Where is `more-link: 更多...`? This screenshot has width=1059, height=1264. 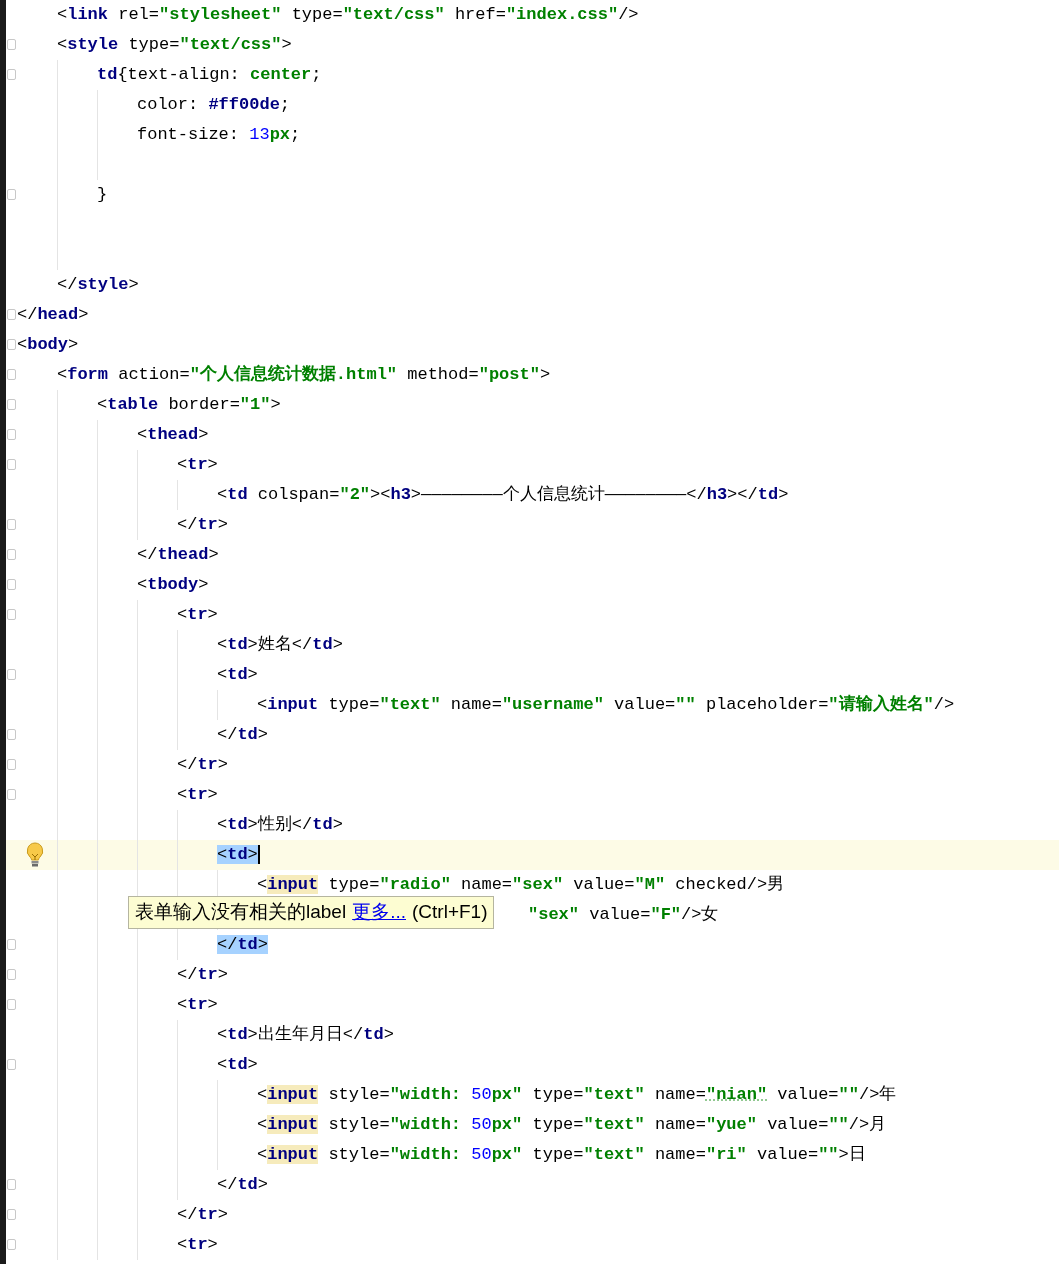 more-link: 更多... is located at coordinates (379, 912).